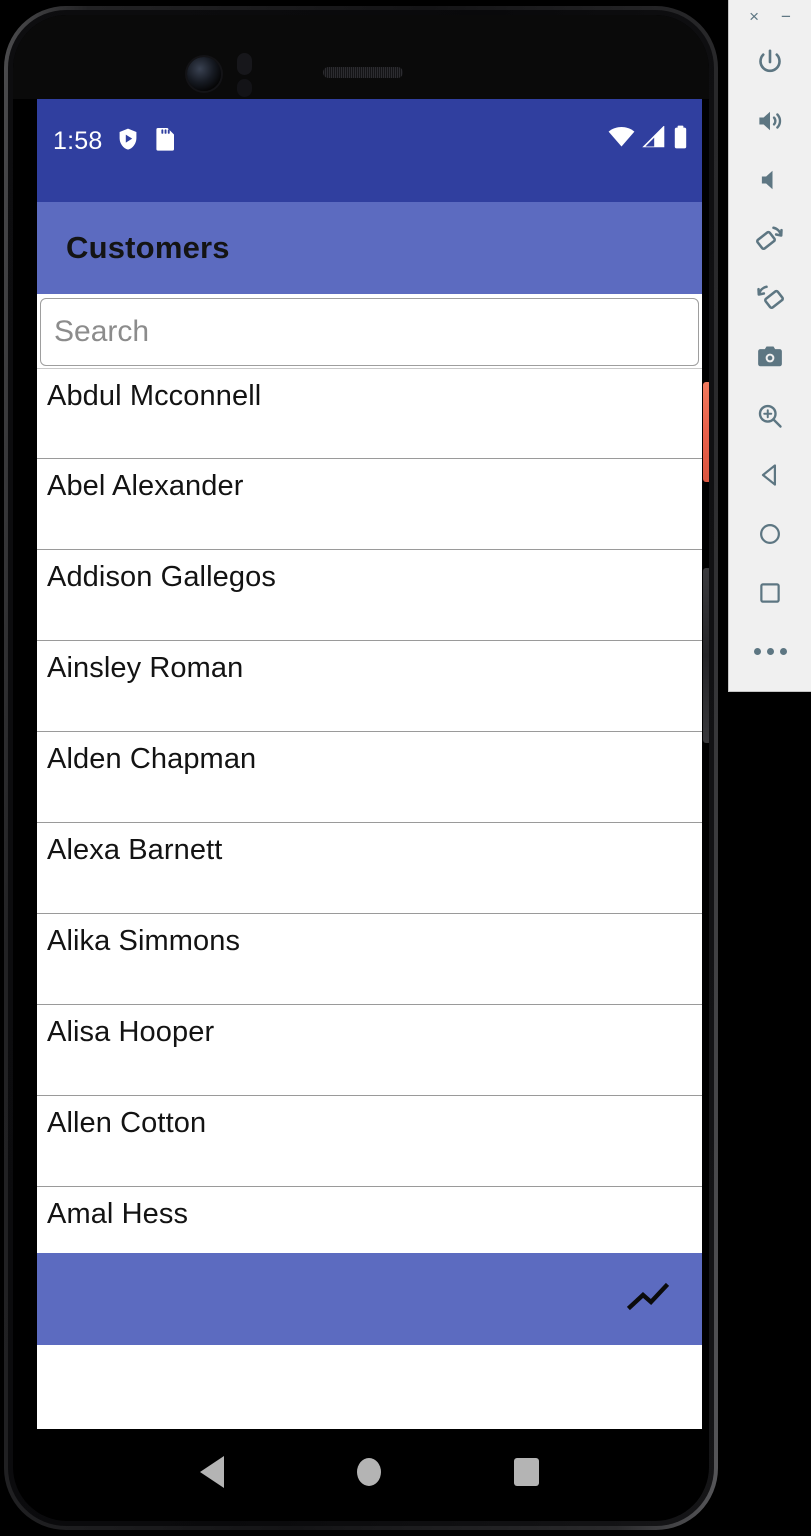 The width and height of the screenshot is (811, 1536). I want to click on screenshot-camera-icon, so click(770, 356).